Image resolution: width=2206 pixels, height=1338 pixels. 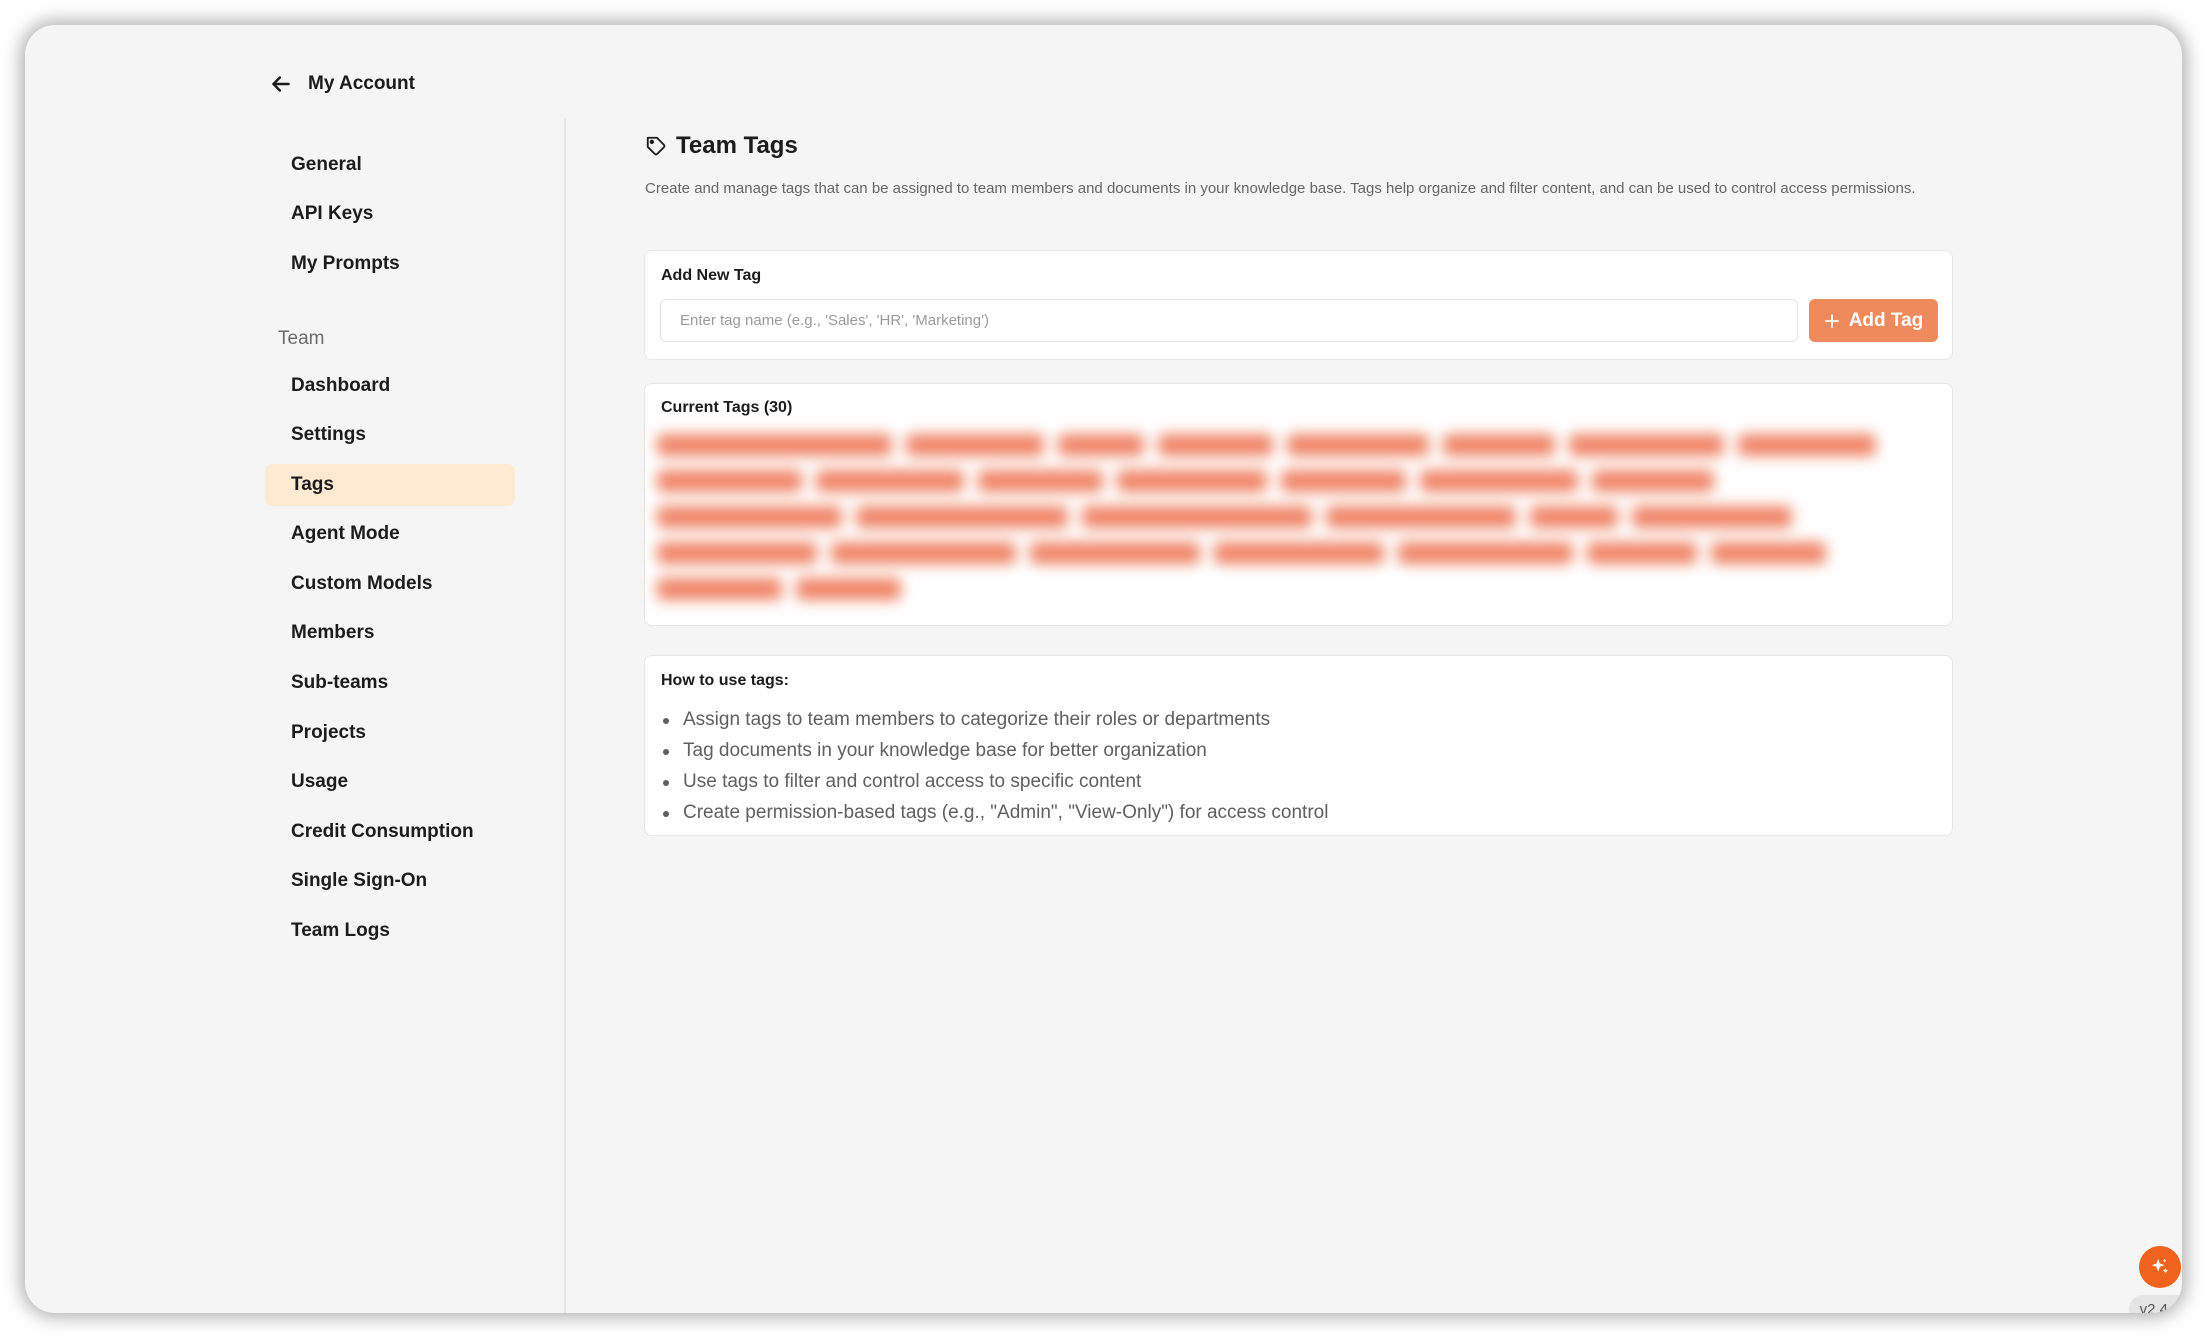 What do you see at coordinates (711, 275) in the screenshot?
I see `add-tag-heading: Add New Tag` at bounding box center [711, 275].